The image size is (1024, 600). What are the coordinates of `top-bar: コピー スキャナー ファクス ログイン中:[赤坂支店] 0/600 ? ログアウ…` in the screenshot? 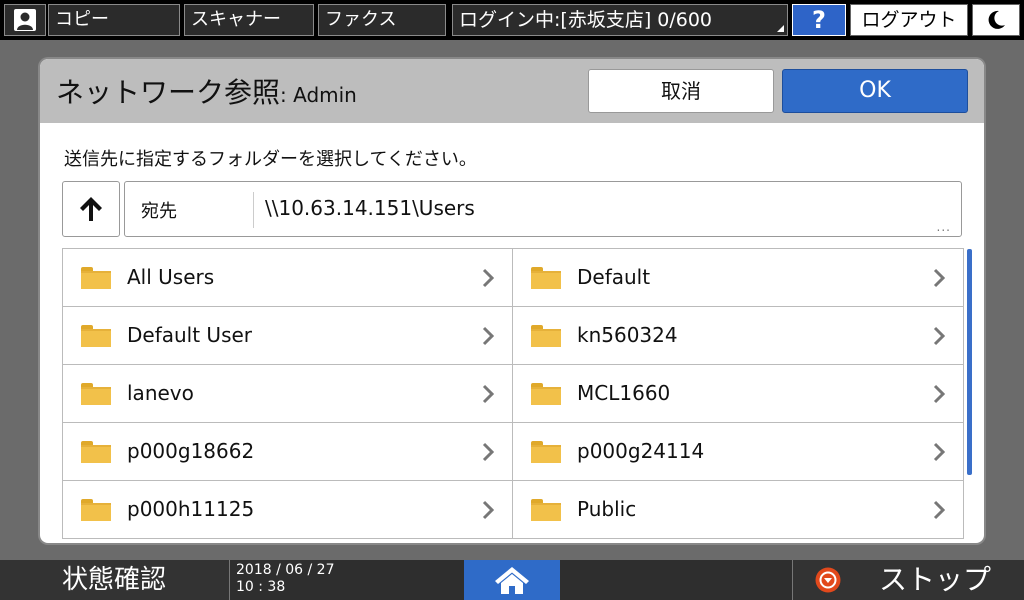 It's located at (512, 20).